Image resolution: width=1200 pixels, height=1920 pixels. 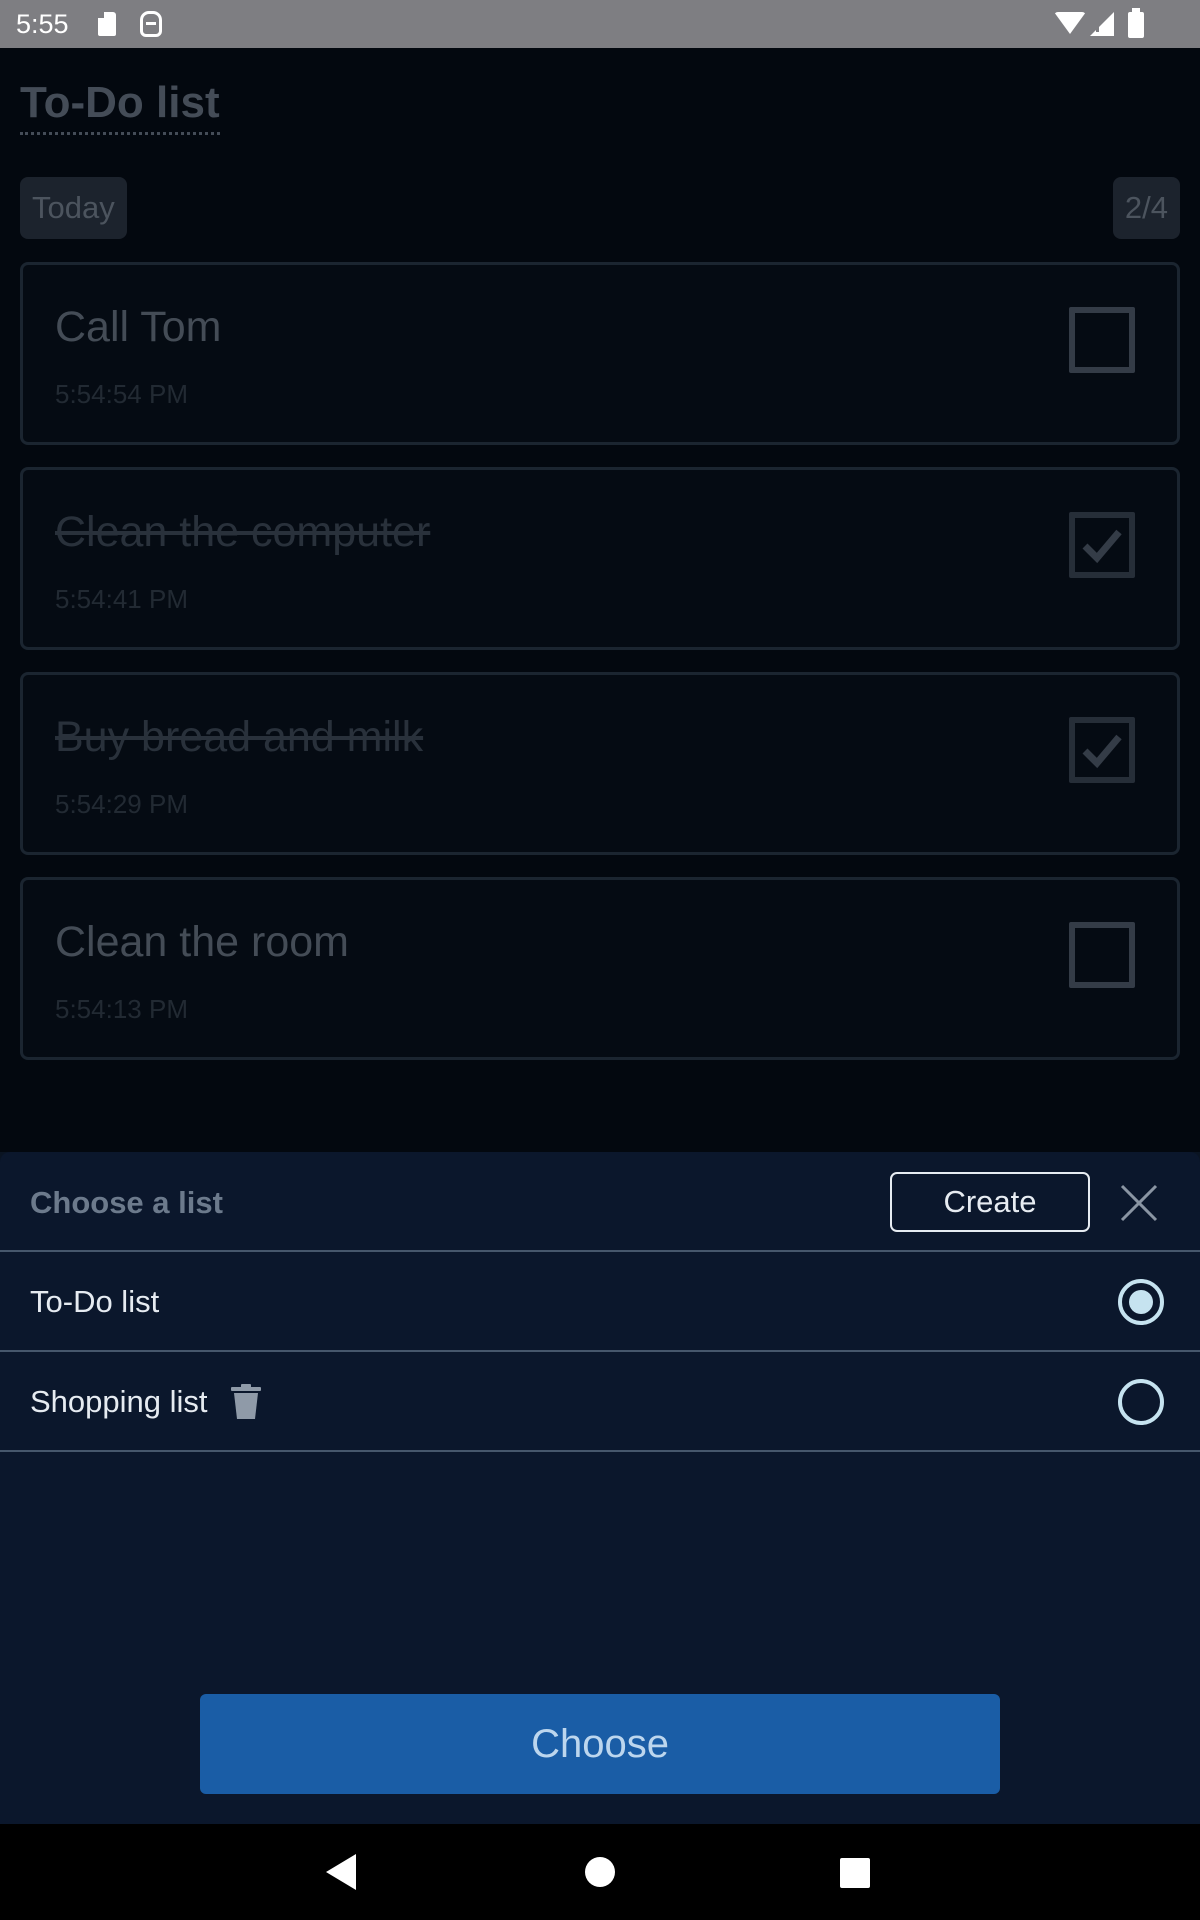 What do you see at coordinates (1141, 1302) in the screenshot?
I see `radio-selected` at bounding box center [1141, 1302].